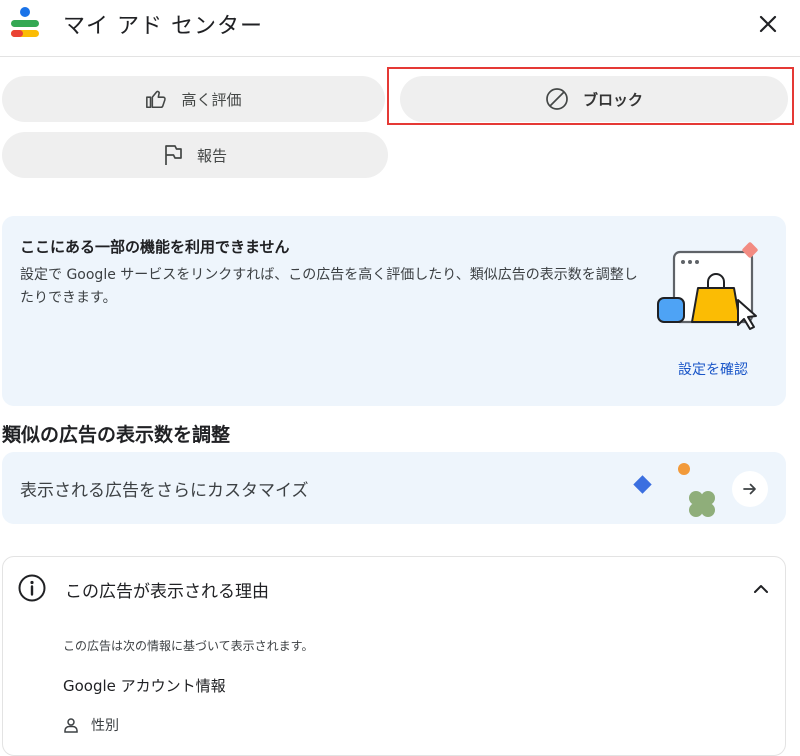 The image size is (800, 756). Describe the element at coordinates (32, 588) in the screenshot. I see `info-icon` at that location.